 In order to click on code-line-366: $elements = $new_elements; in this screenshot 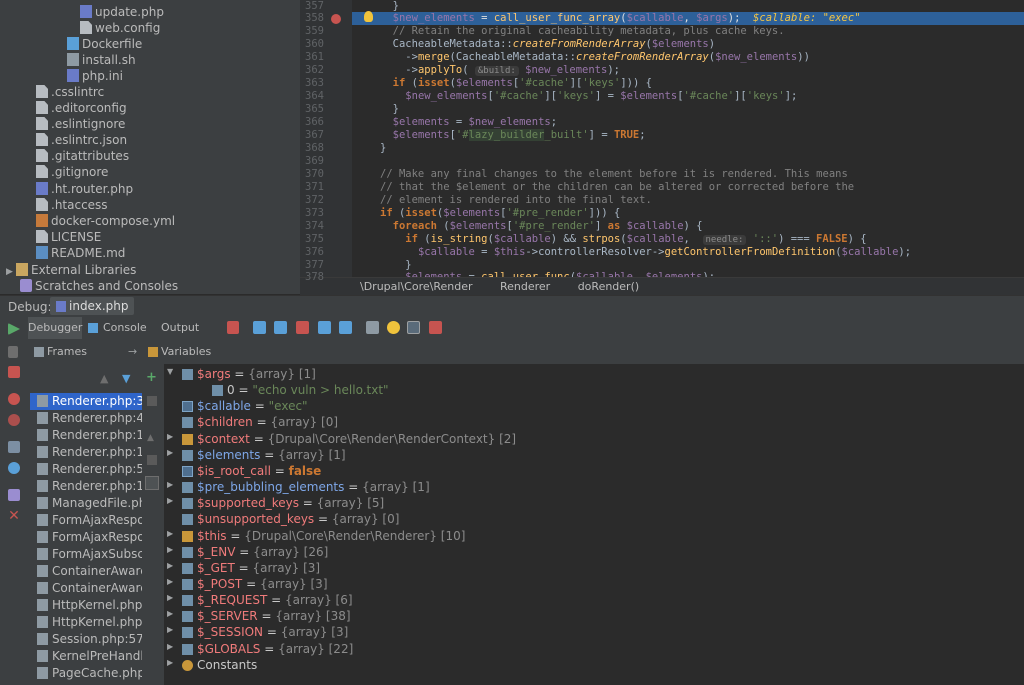, I will do `click(468, 122)`.